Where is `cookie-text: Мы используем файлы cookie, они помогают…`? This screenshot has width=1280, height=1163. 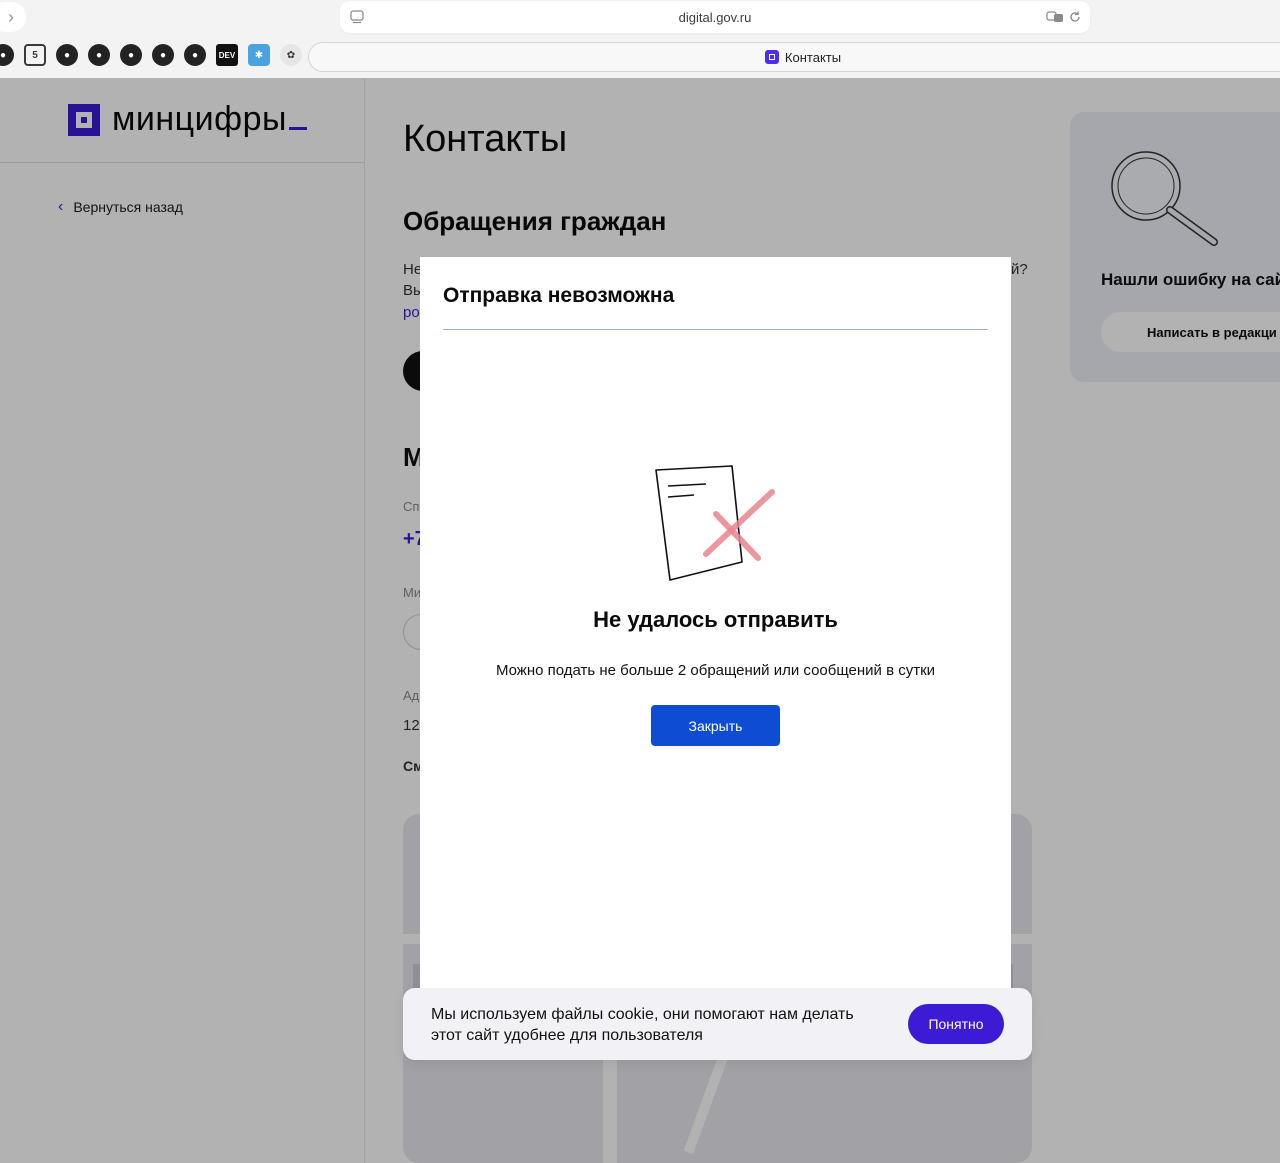 cookie-text: Мы используем файлы cookie, они помогают… is located at coordinates (642, 1025).